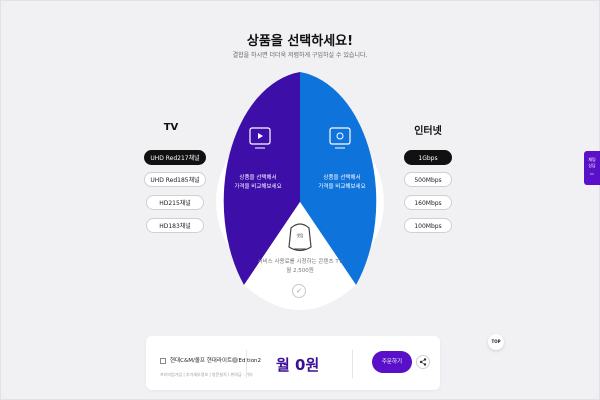 The height and width of the screenshot is (400, 600). Describe the element at coordinates (206, 374) in the screenshot. I see `bundle-note: 프리미엄가입 | 추가세부정보 | 방문설치 / 위약금 · 기타` at that location.